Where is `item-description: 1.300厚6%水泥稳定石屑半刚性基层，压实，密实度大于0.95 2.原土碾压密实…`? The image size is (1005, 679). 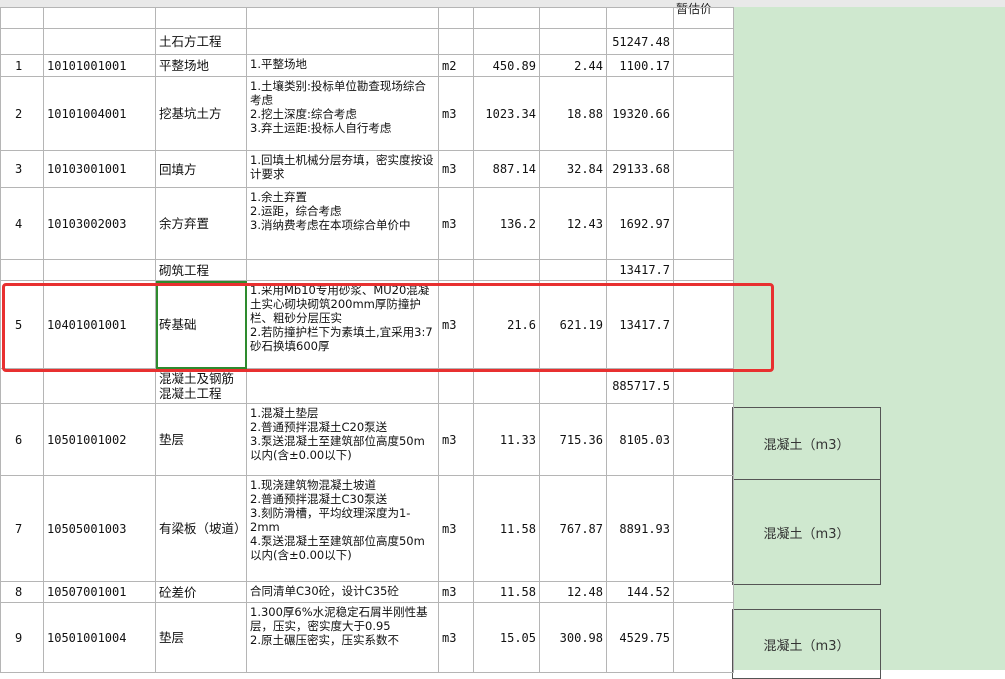
item-description: 1.300厚6%水泥稳定石屑半刚性基层，压实，密实度大于0.95 2.原土碾压密实… is located at coordinates (342, 637).